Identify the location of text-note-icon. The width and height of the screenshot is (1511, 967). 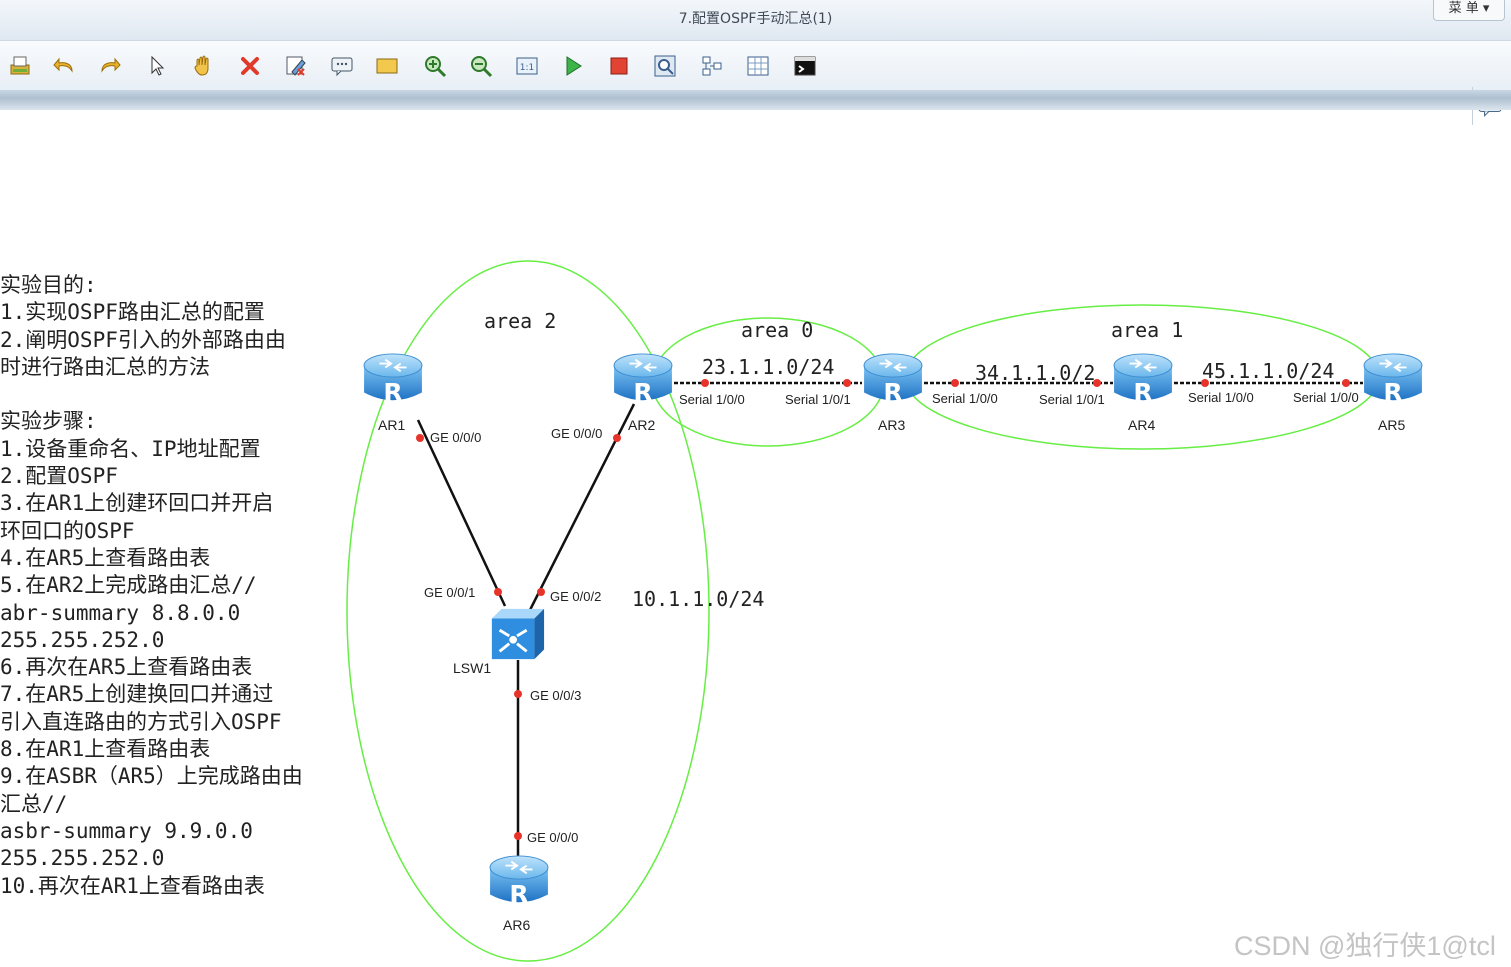
(342, 66).